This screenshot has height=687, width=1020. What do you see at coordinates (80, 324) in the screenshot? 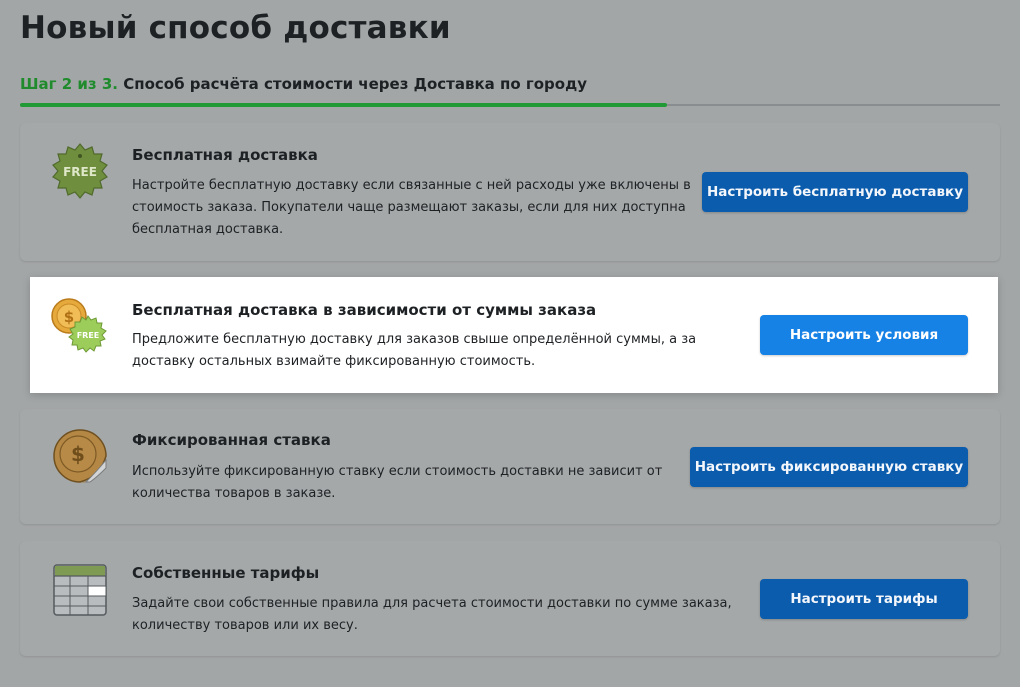
I see `coin-free-badge-icon: $ FREE` at bounding box center [80, 324].